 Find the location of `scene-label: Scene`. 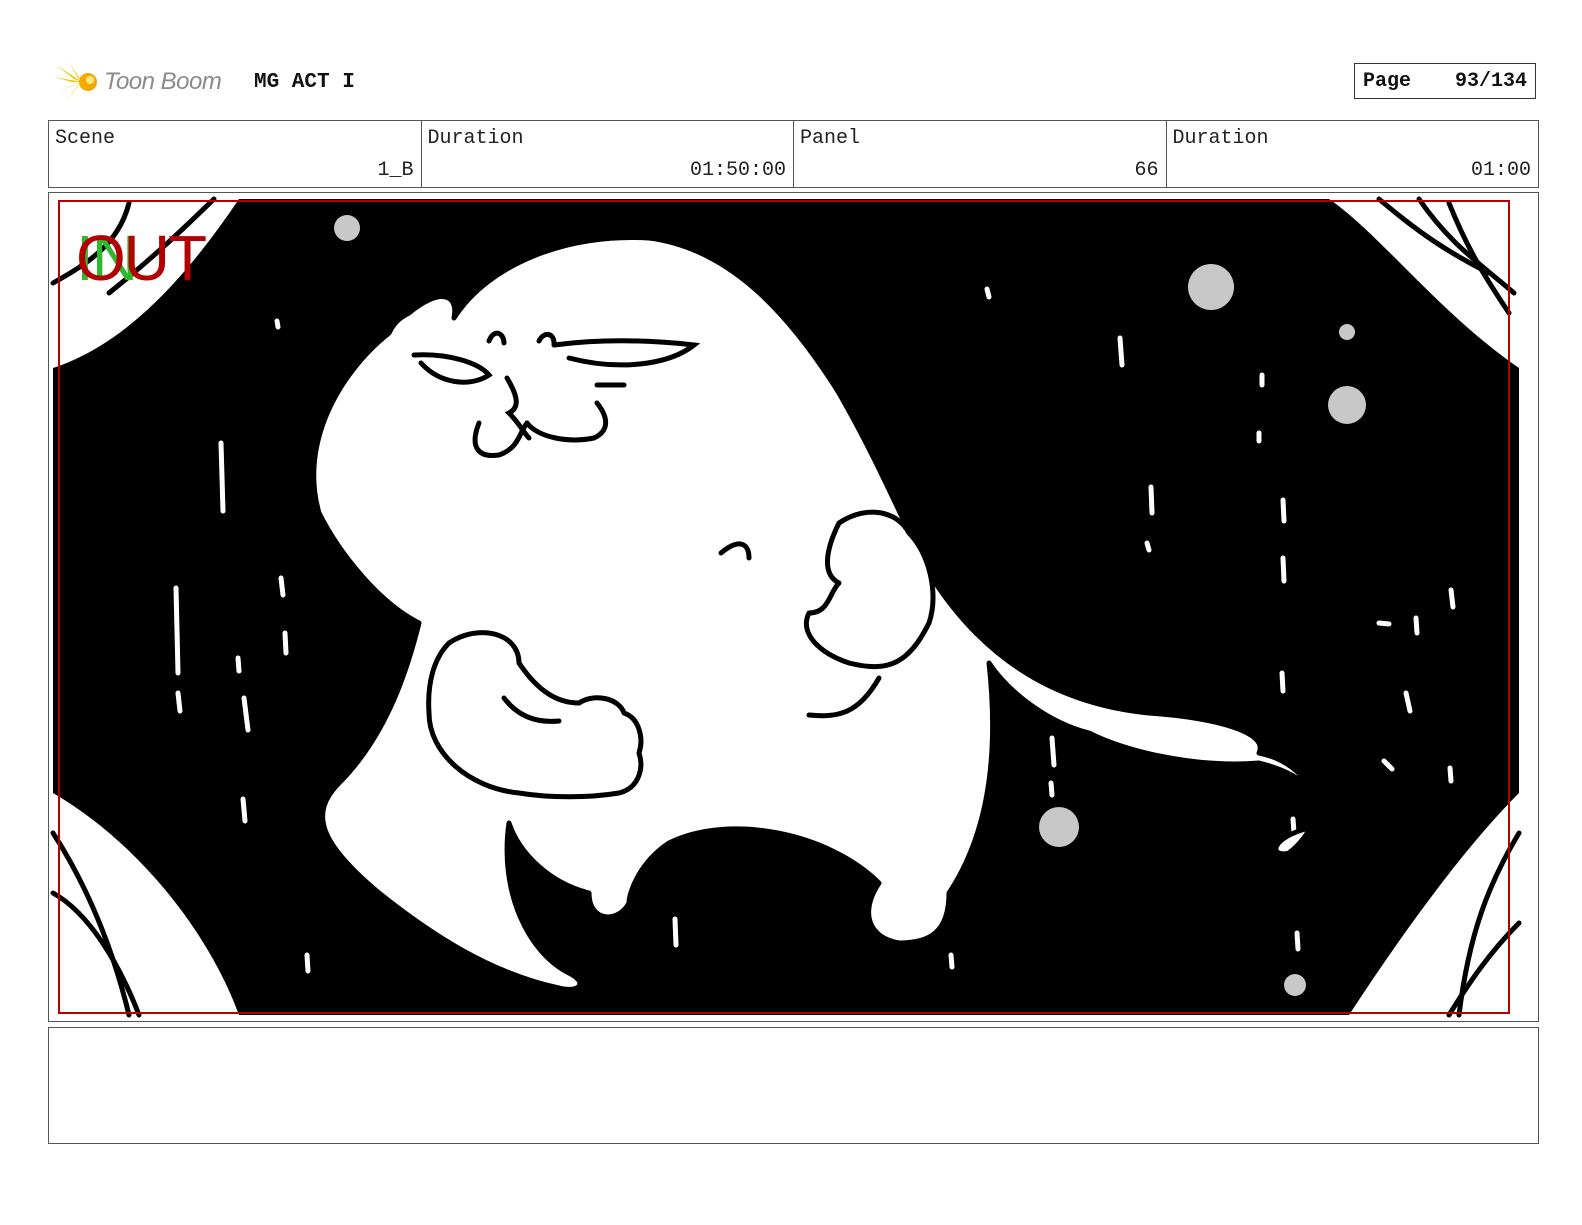

scene-label: Scene is located at coordinates (85, 138).